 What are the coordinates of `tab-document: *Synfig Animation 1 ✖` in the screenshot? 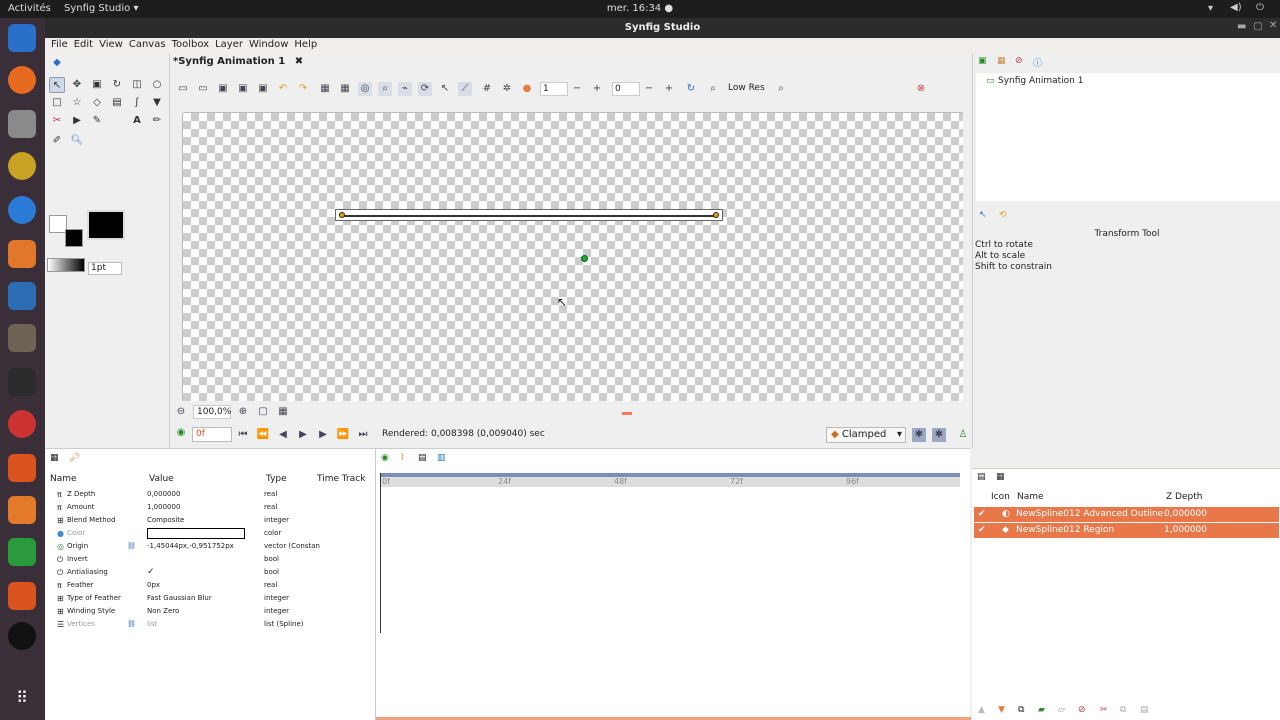 It's located at (238, 64).